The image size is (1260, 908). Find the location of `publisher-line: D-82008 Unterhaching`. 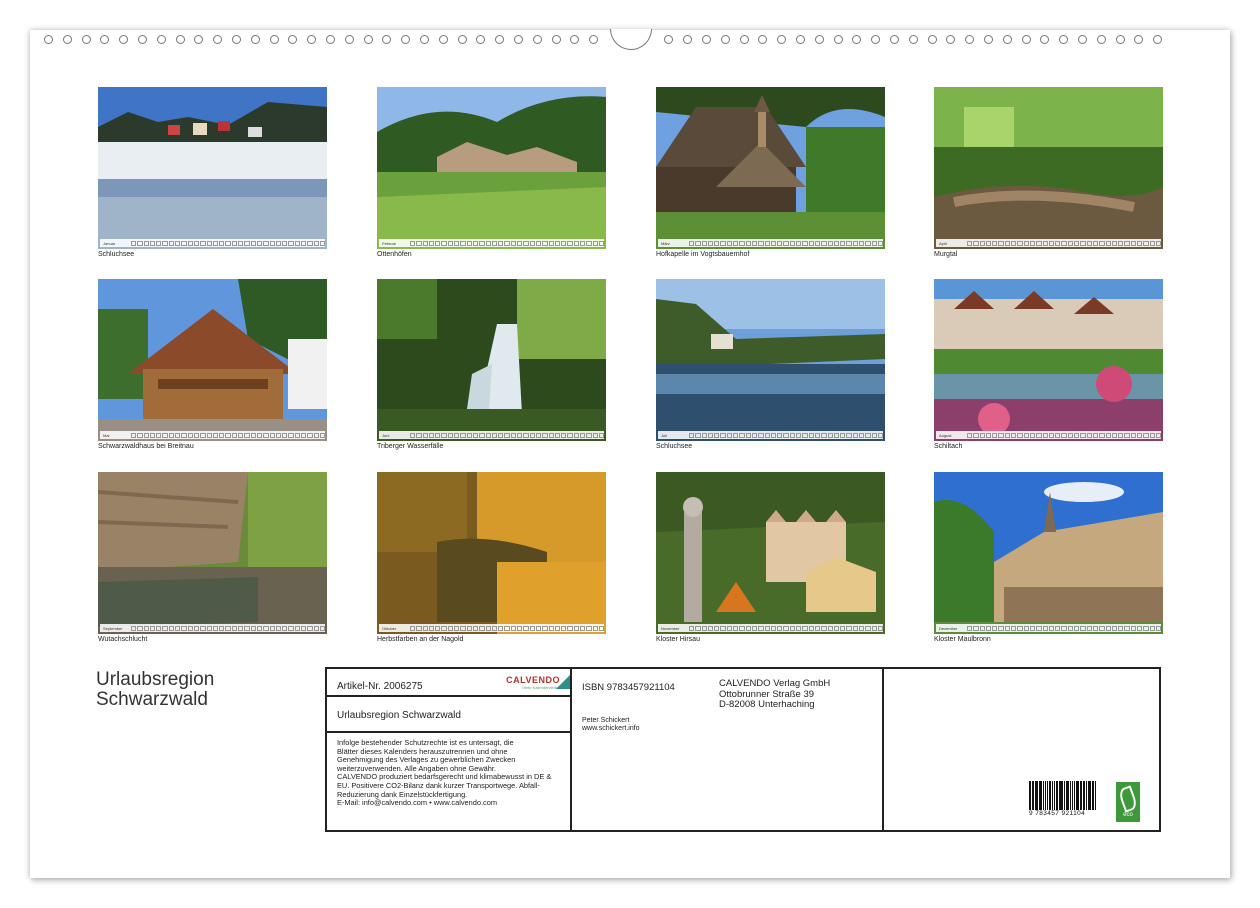

publisher-line: D-82008 Unterhaching is located at coordinates (774, 705).